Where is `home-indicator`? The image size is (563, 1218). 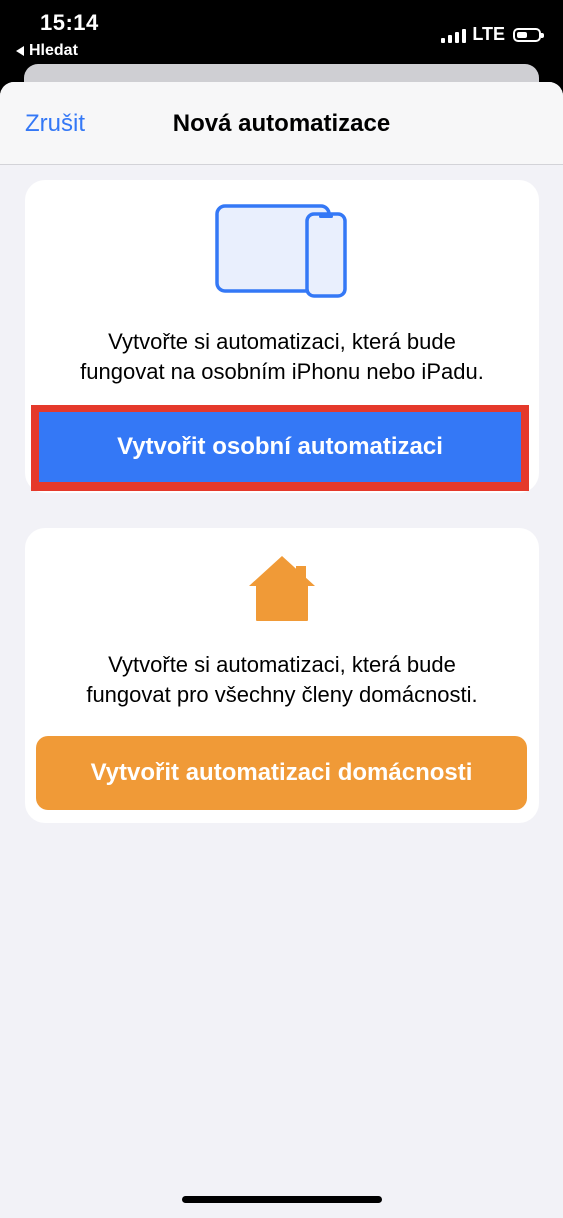
home-indicator is located at coordinates (282, 1199).